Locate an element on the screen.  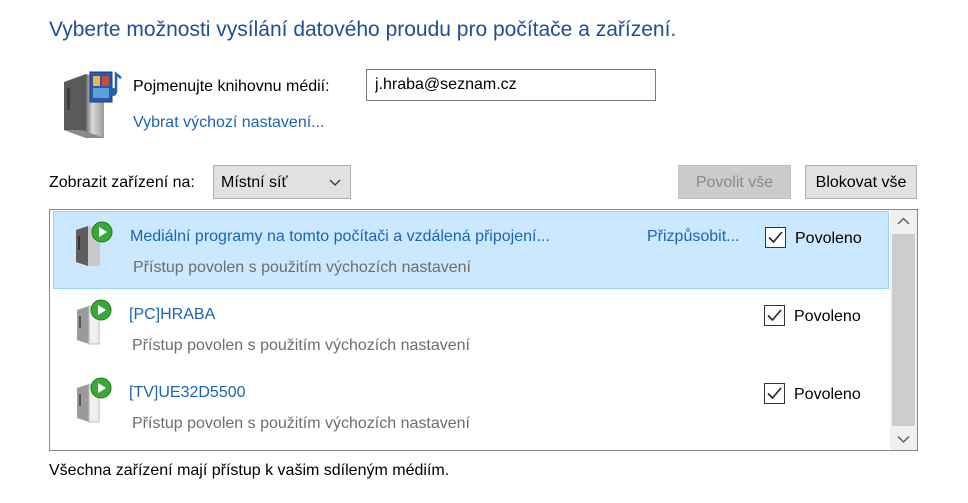
scroll-down-button is located at coordinates (903, 439).